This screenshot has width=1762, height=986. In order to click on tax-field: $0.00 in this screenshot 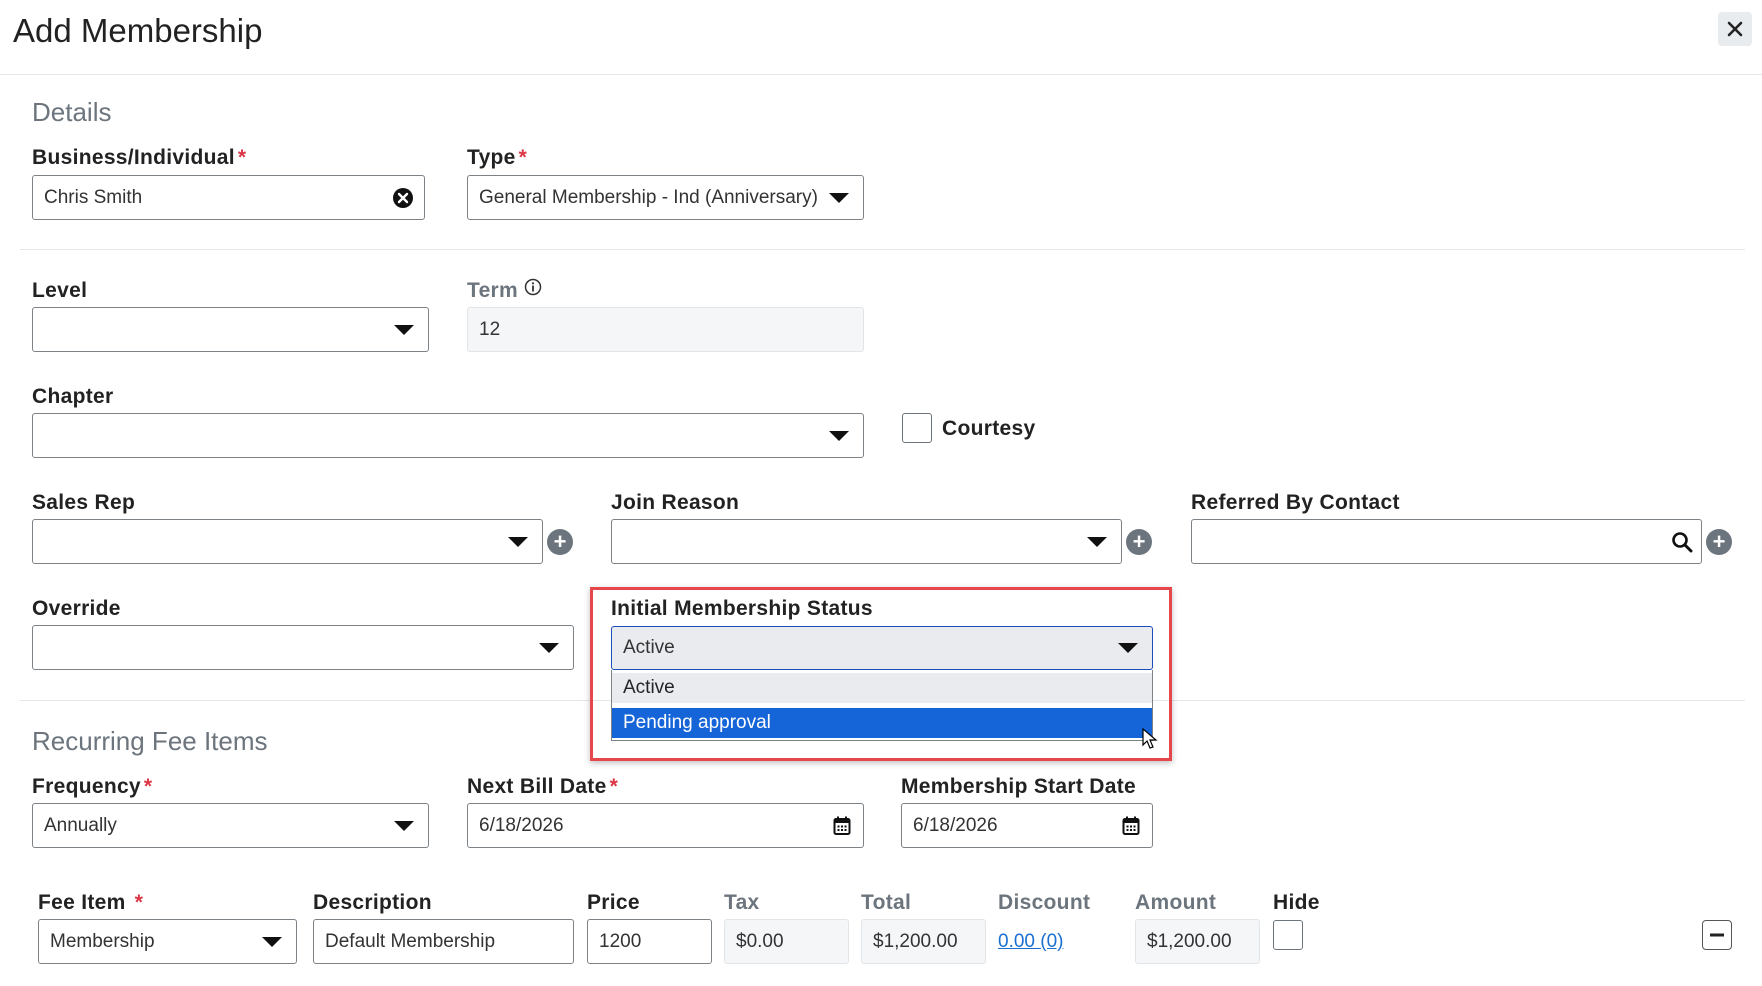, I will do `click(786, 941)`.